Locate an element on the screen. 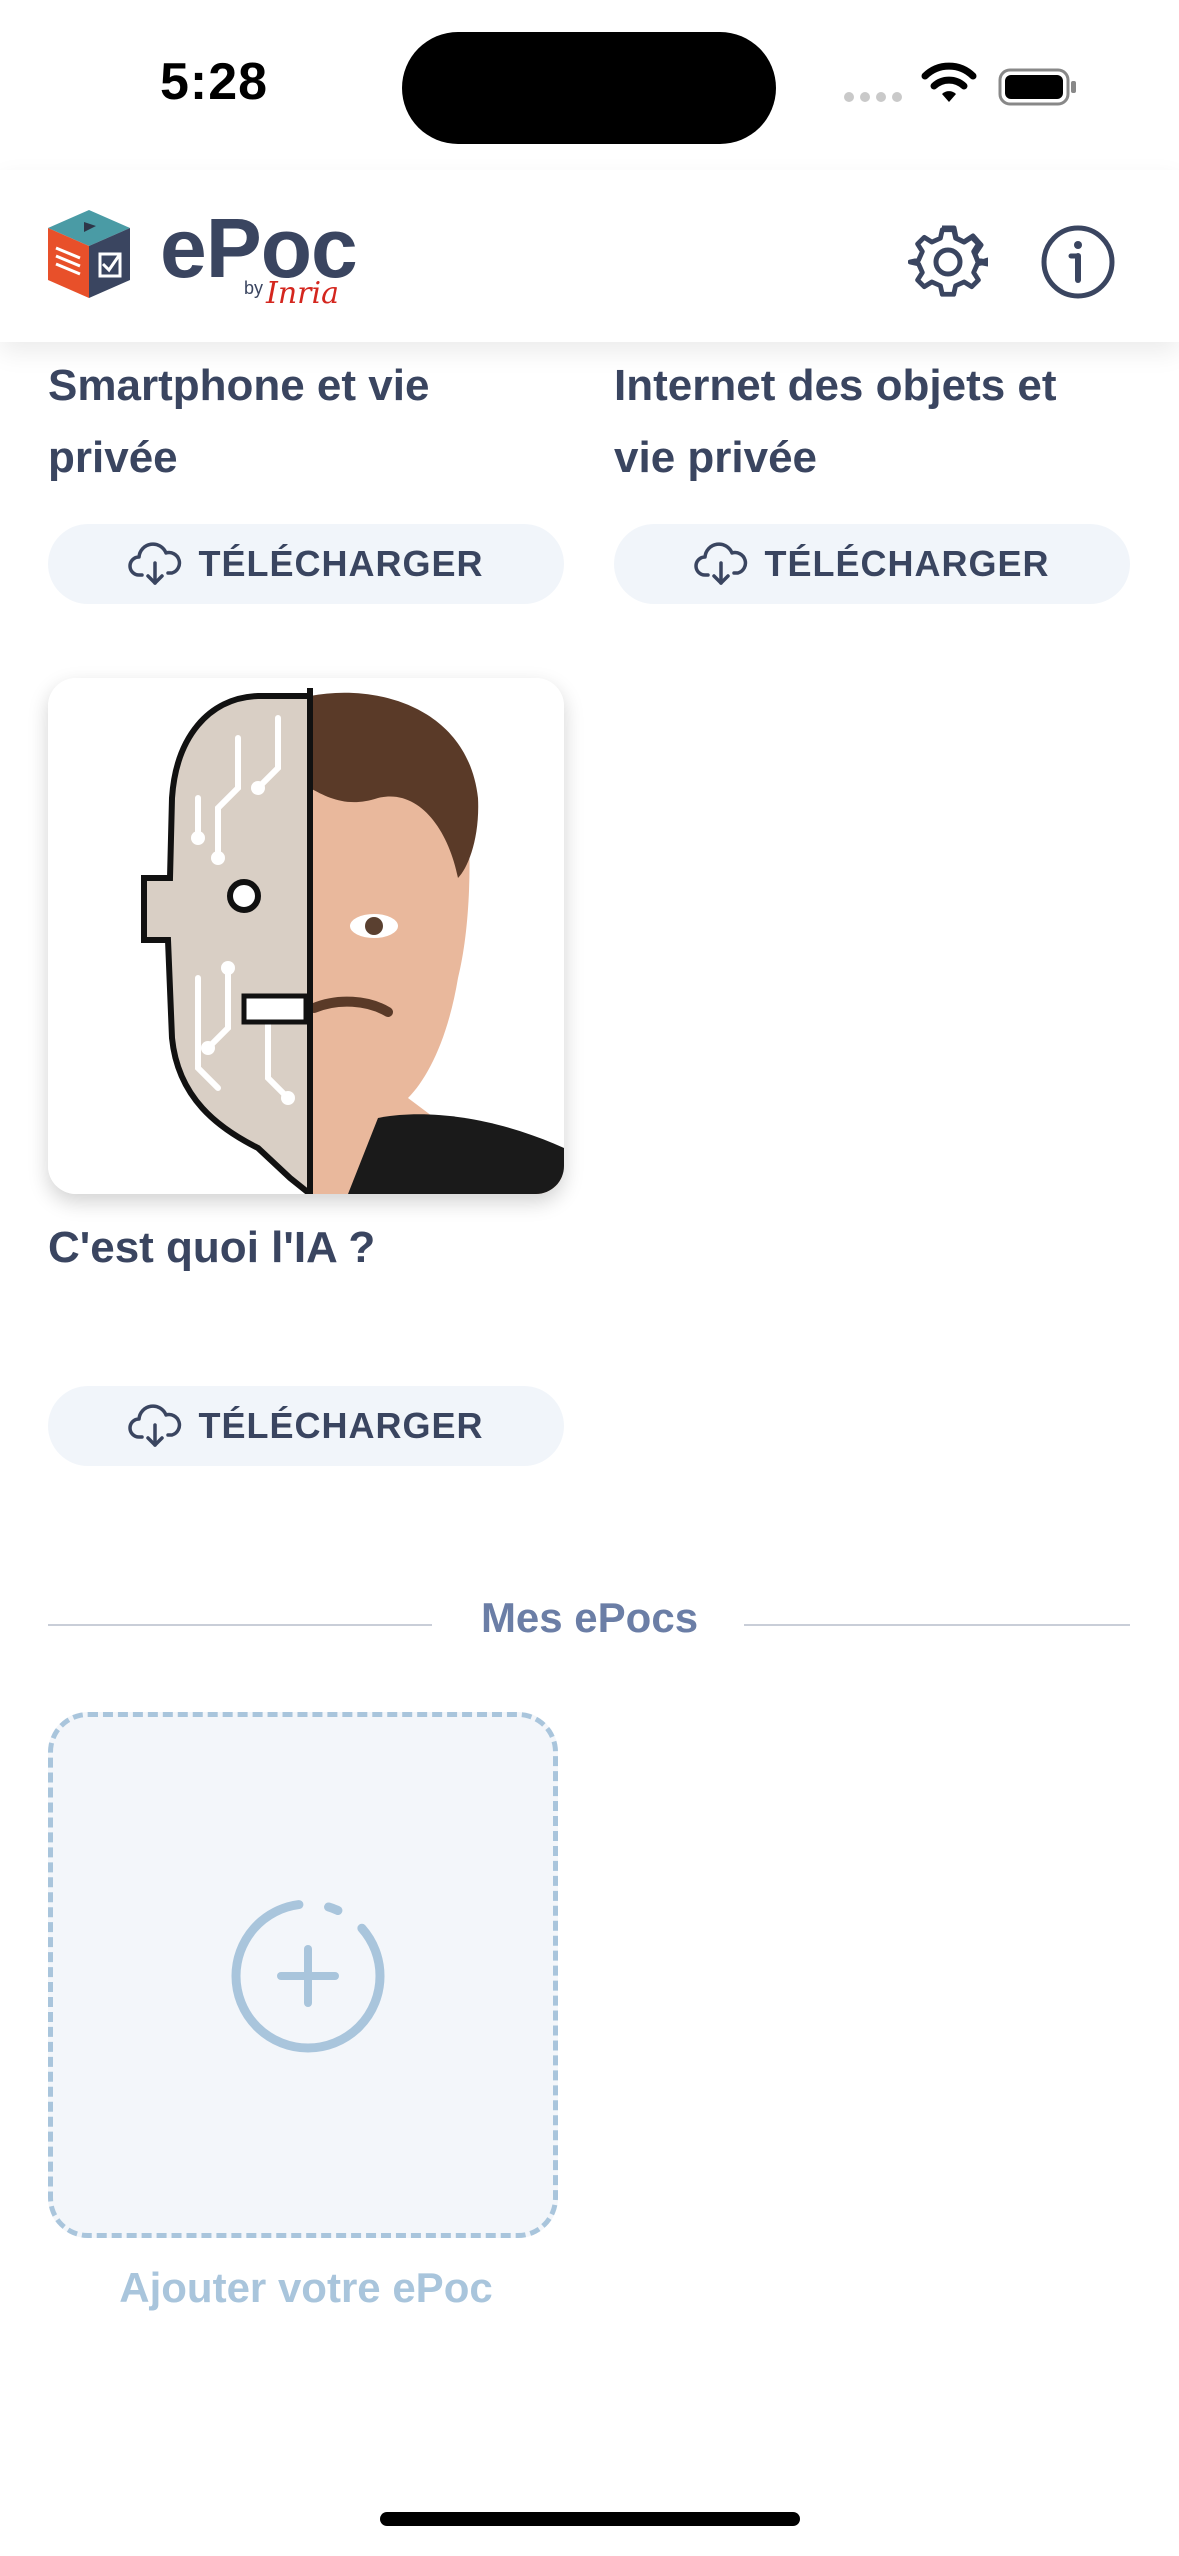  download-button-smartphone: TÉLÉCHARGER is located at coordinates (306, 564).